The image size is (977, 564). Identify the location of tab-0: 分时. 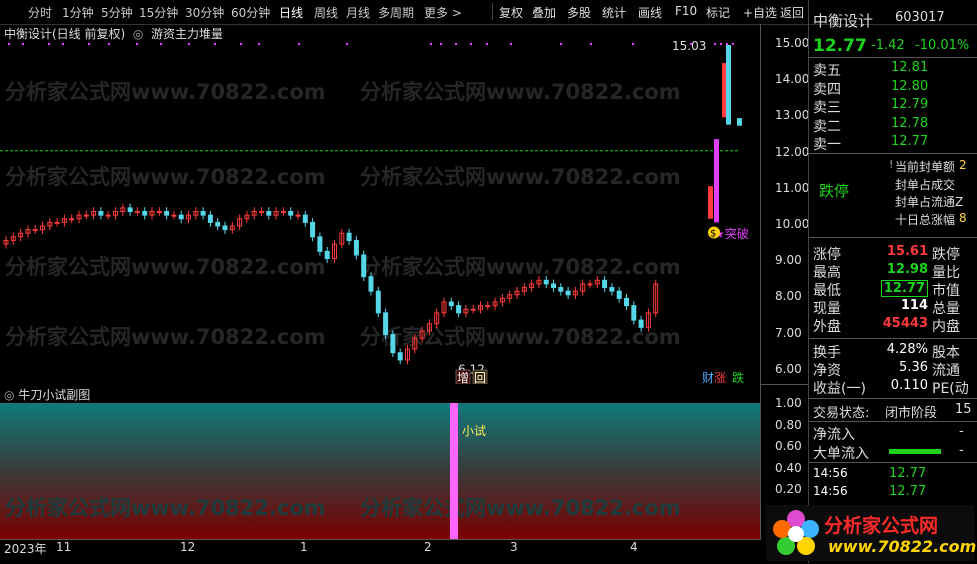
(40, 12).